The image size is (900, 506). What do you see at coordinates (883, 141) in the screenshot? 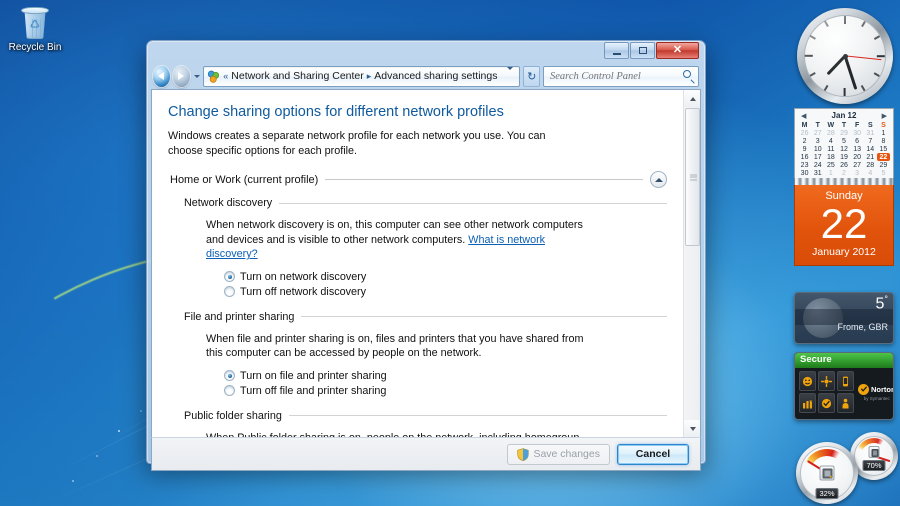
I see `calendar-day: 8` at bounding box center [883, 141].